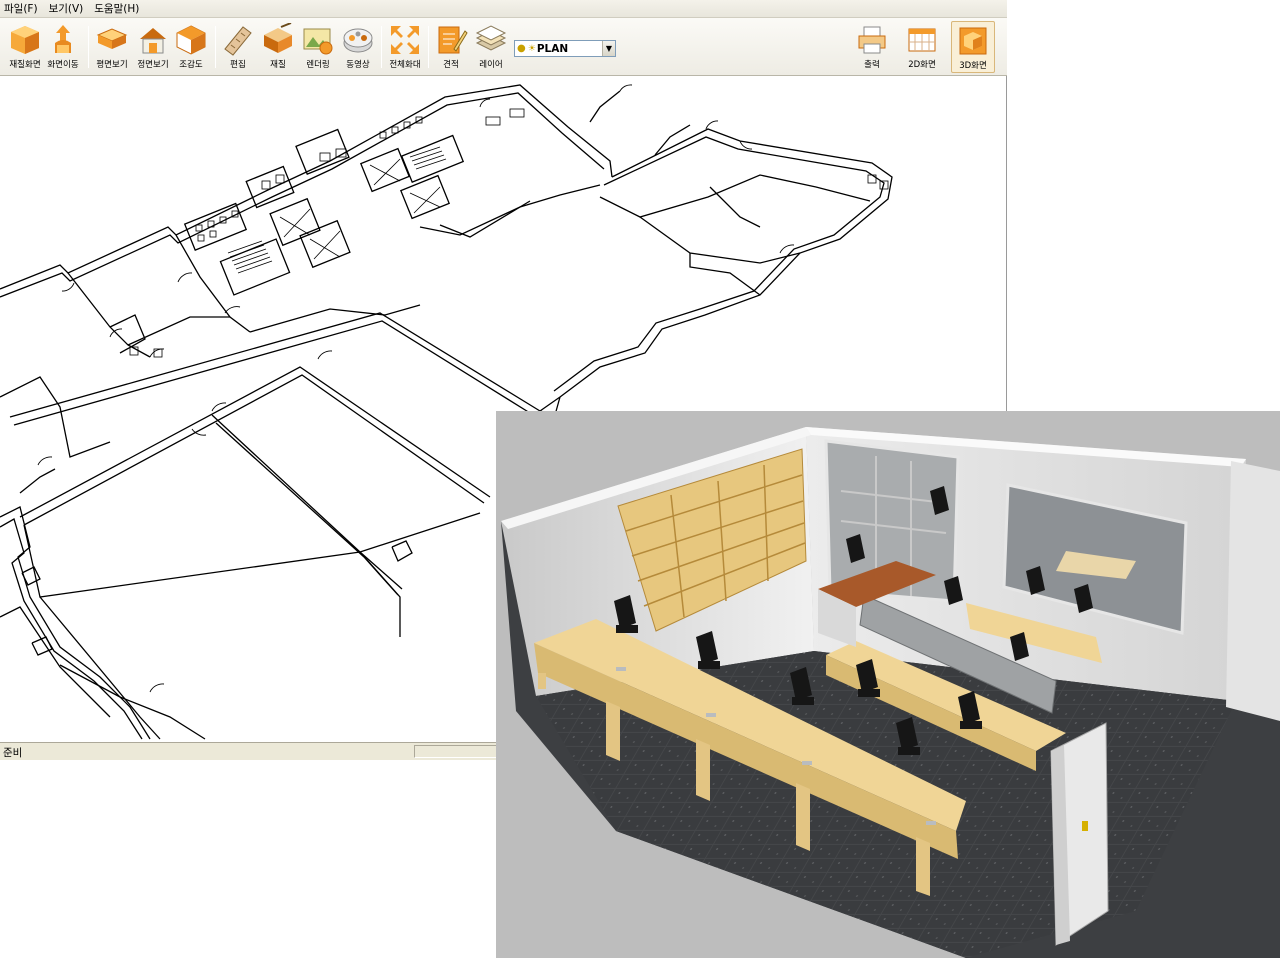 This screenshot has height=958, width=1280. What do you see at coordinates (491, 38) in the screenshot?
I see `layer-icon` at bounding box center [491, 38].